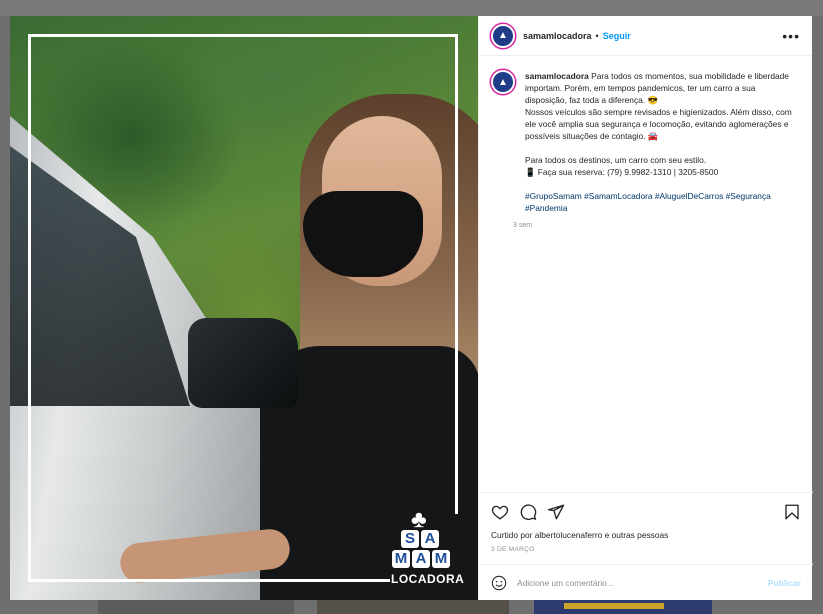 The height and width of the screenshot is (614, 823). Describe the element at coordinates (645, 36) in the screenshot. I see `post-header: ▲ samamlocadora • Seguir •••` at that location.